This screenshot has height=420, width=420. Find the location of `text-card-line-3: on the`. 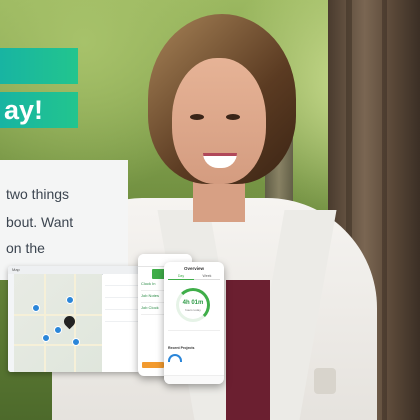

text-card-line-3: on the is located at coordinates (25, 248).